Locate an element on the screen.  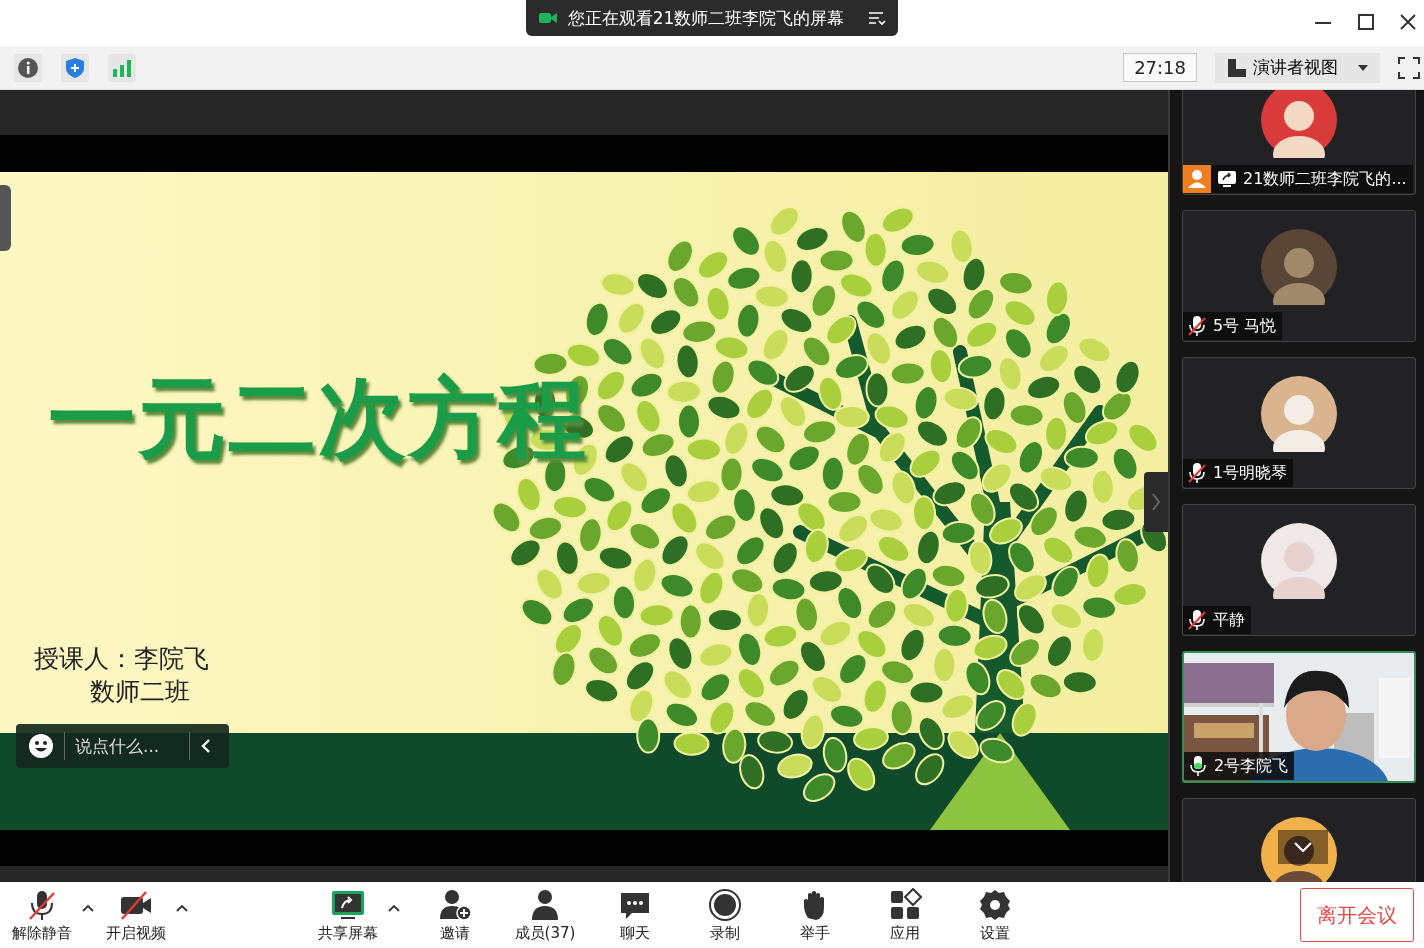
toolbar-button: 共享屏幕 is located at coordinates (348, 915).